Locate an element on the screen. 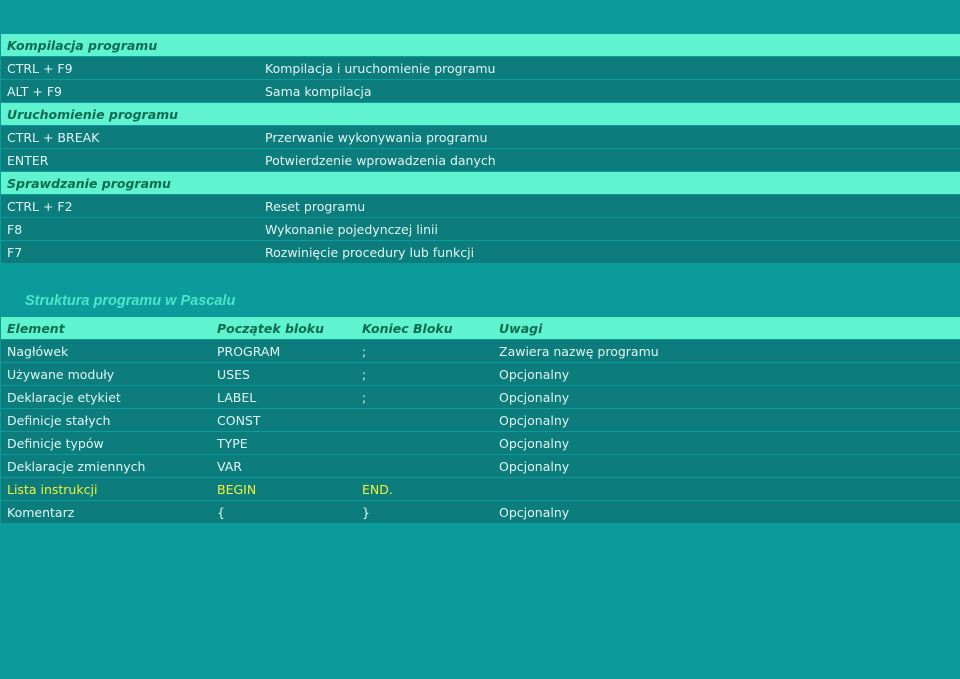 The height and width of the screenshot is (679, 960). shortcut-description: Kompilacja i uruchomienie programu is located at coordinates (380, 68).